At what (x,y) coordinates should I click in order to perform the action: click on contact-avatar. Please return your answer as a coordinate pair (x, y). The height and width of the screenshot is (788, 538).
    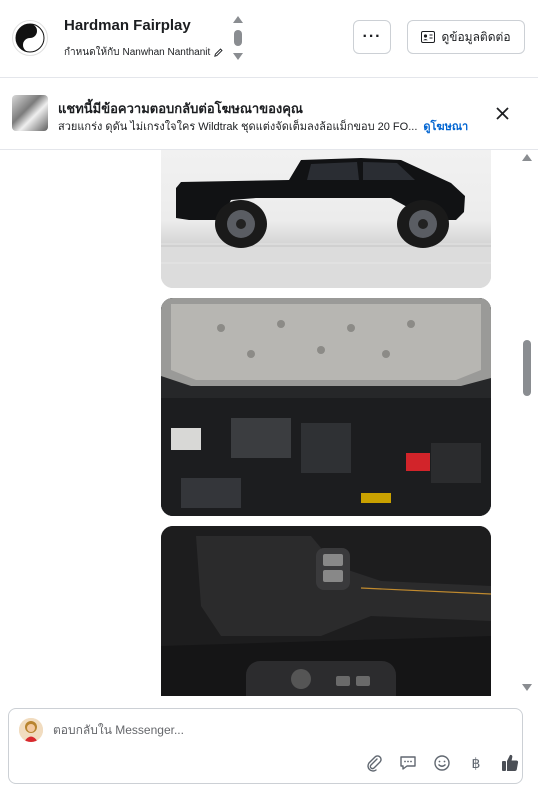
    Looking at the image, I should click on (30, 38).